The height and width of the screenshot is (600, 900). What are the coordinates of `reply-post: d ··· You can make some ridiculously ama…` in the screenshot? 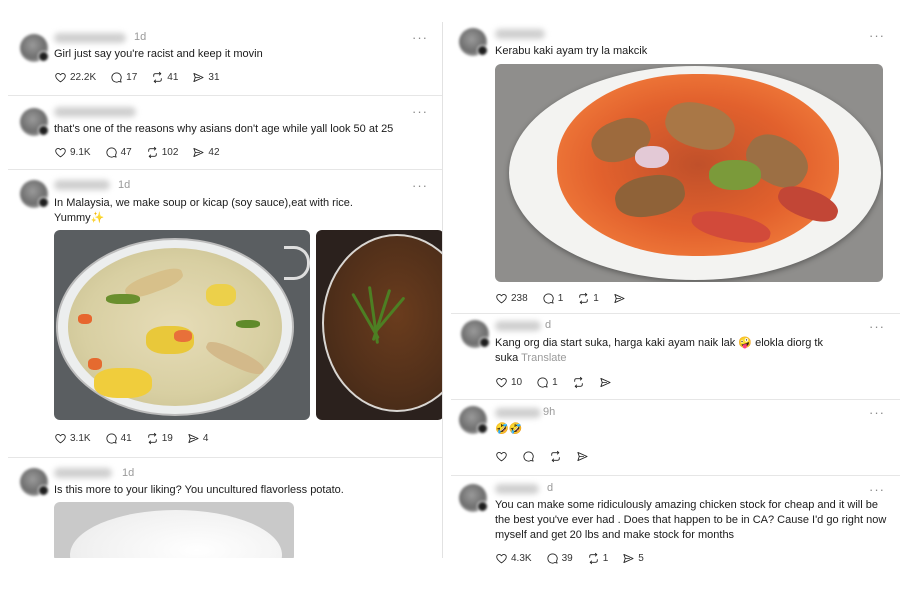 It's located at (675, 521).